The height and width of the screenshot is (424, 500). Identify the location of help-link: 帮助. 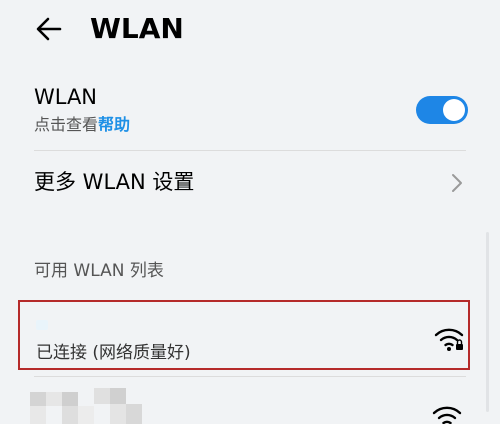
(114, 124).